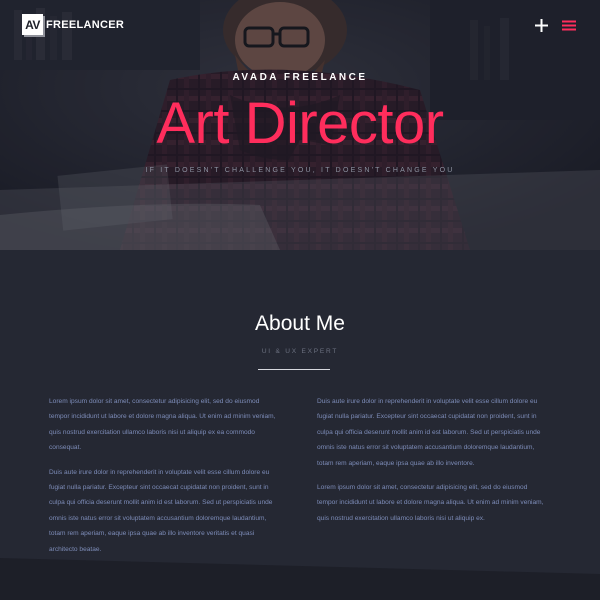 The image size is (600, 600). Describe the element at coordinates (300, 351) in the screenshot. I see `about-subtitle: UI & UX EXPERT` at that location.